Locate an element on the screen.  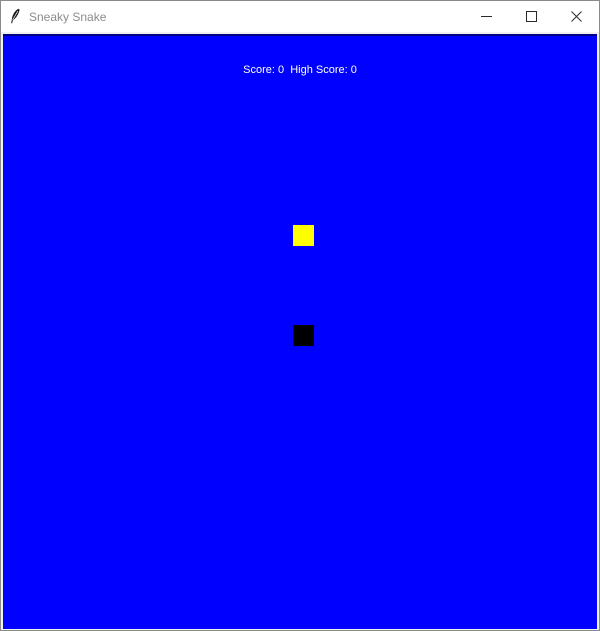
minimize-icon is located at coordinates (486, 16).